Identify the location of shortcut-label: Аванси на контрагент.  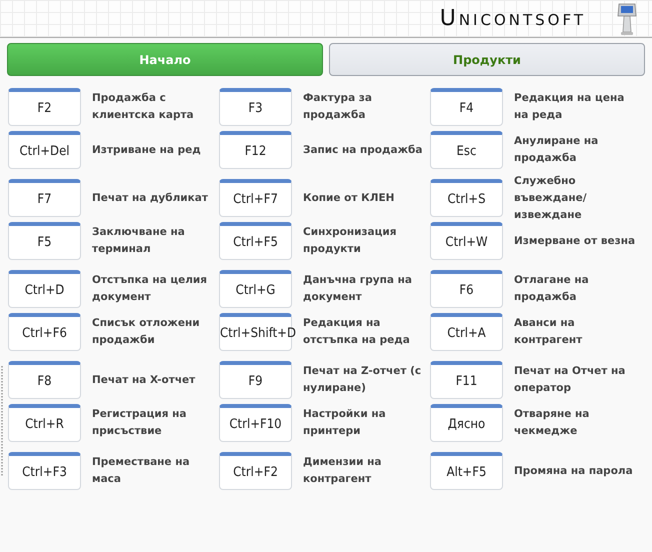
(549, 332).